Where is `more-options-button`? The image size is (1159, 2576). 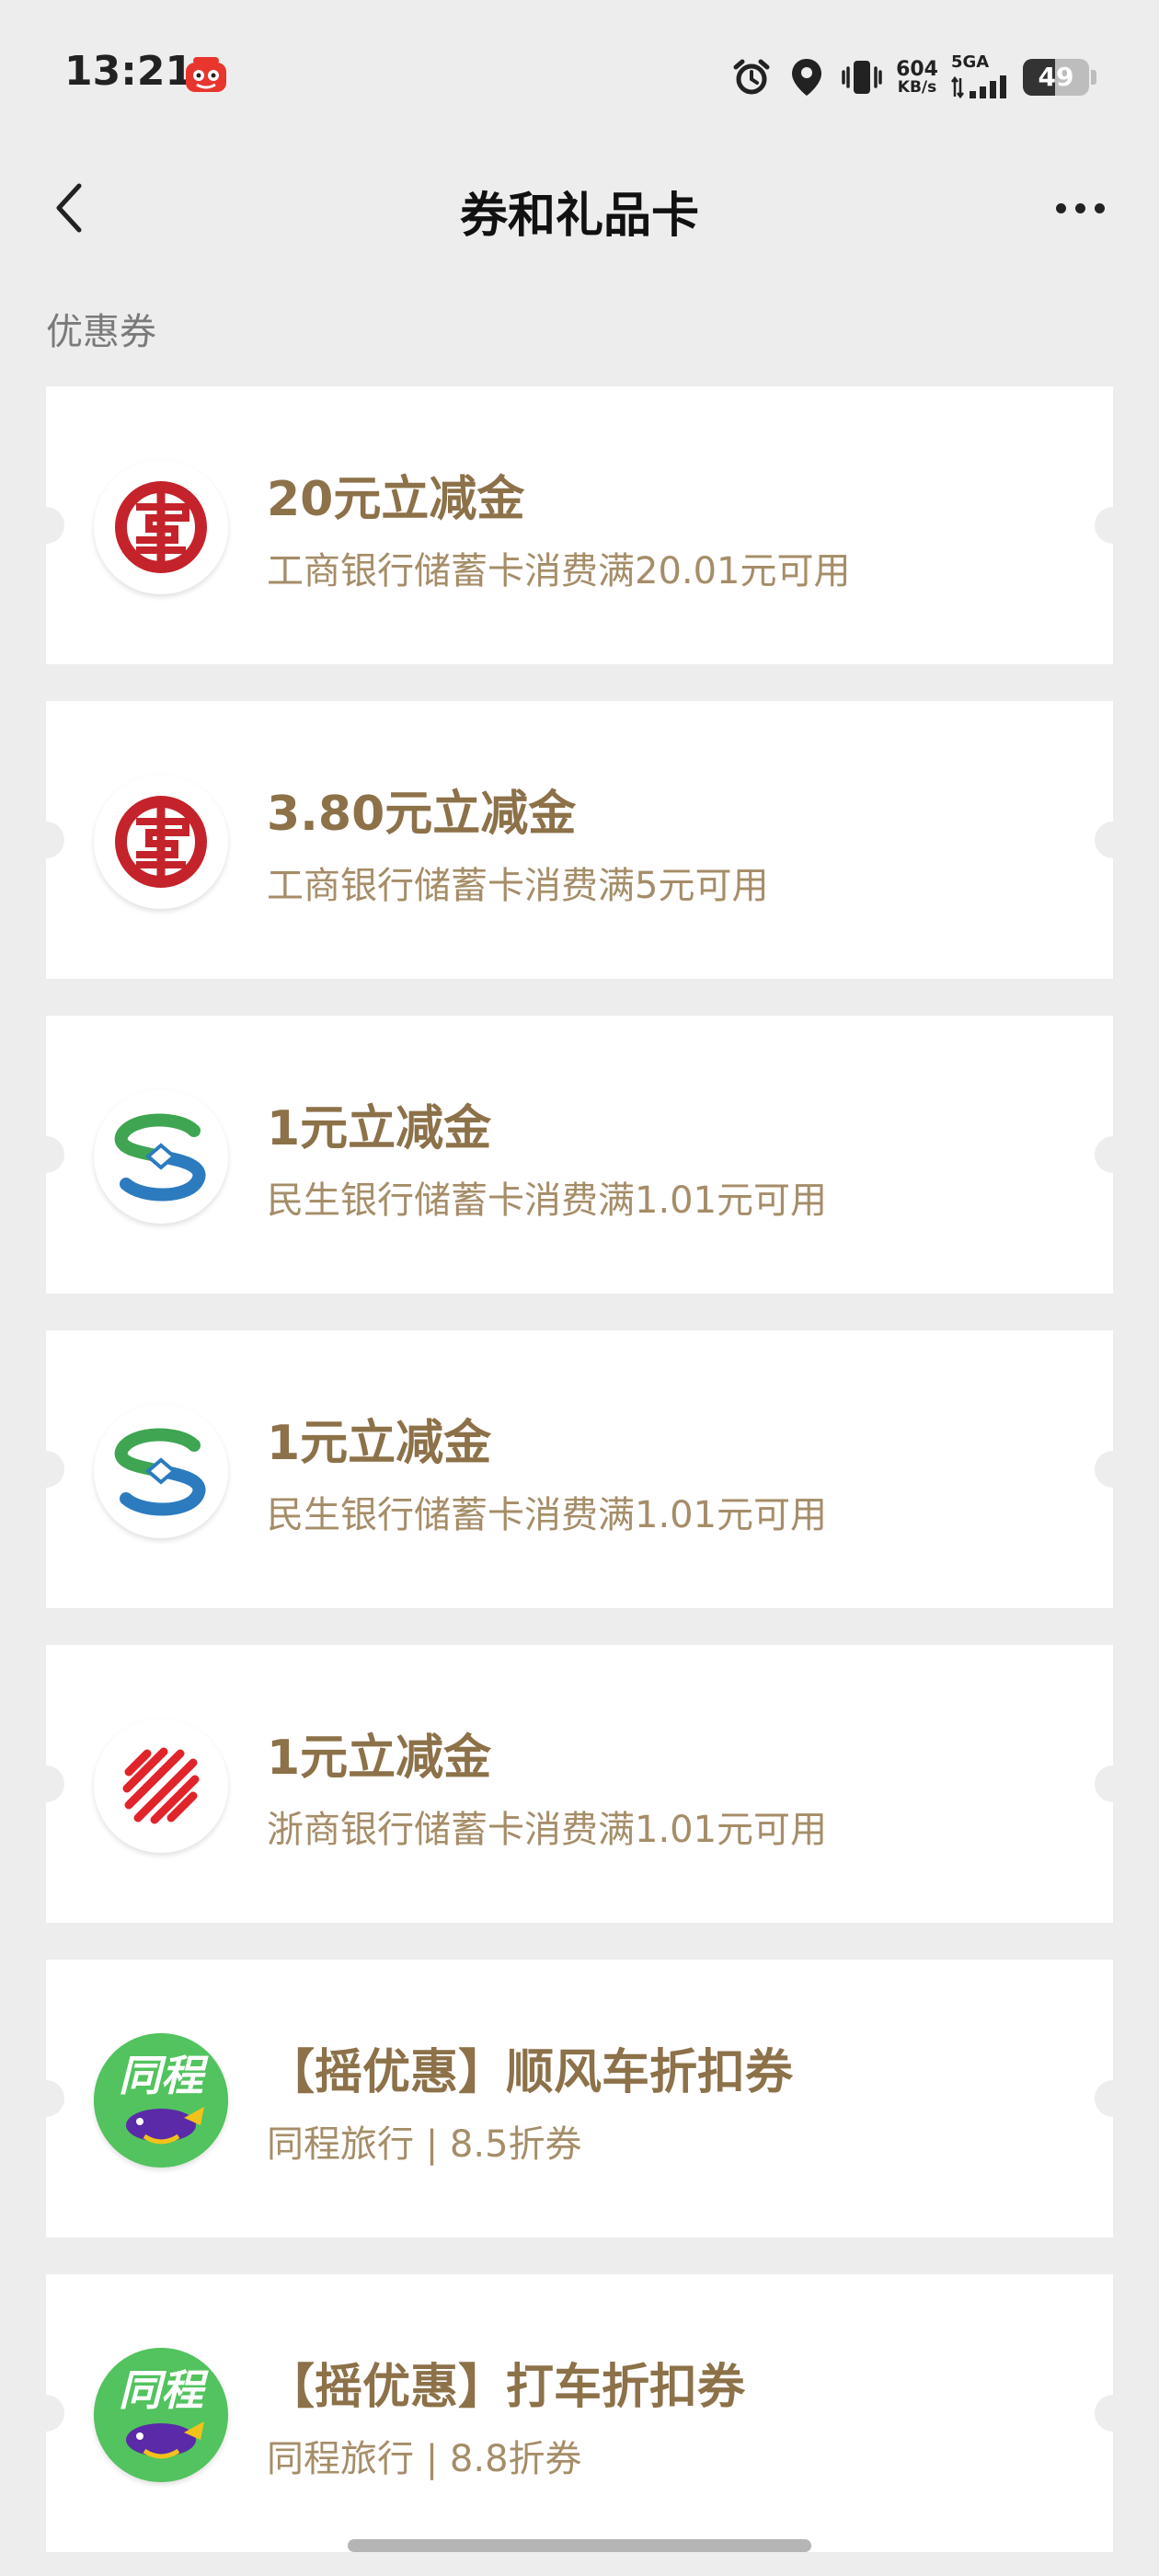 more-options-button is located at coordinates (1080, 208).